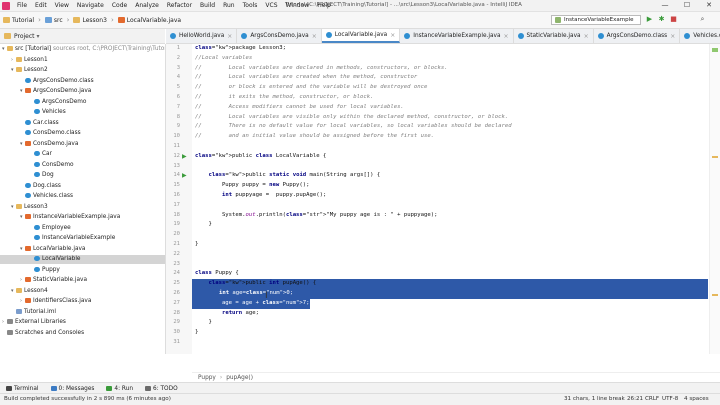  I want to click on project-view-dropdown-icon: ▾, so click(38, 36).